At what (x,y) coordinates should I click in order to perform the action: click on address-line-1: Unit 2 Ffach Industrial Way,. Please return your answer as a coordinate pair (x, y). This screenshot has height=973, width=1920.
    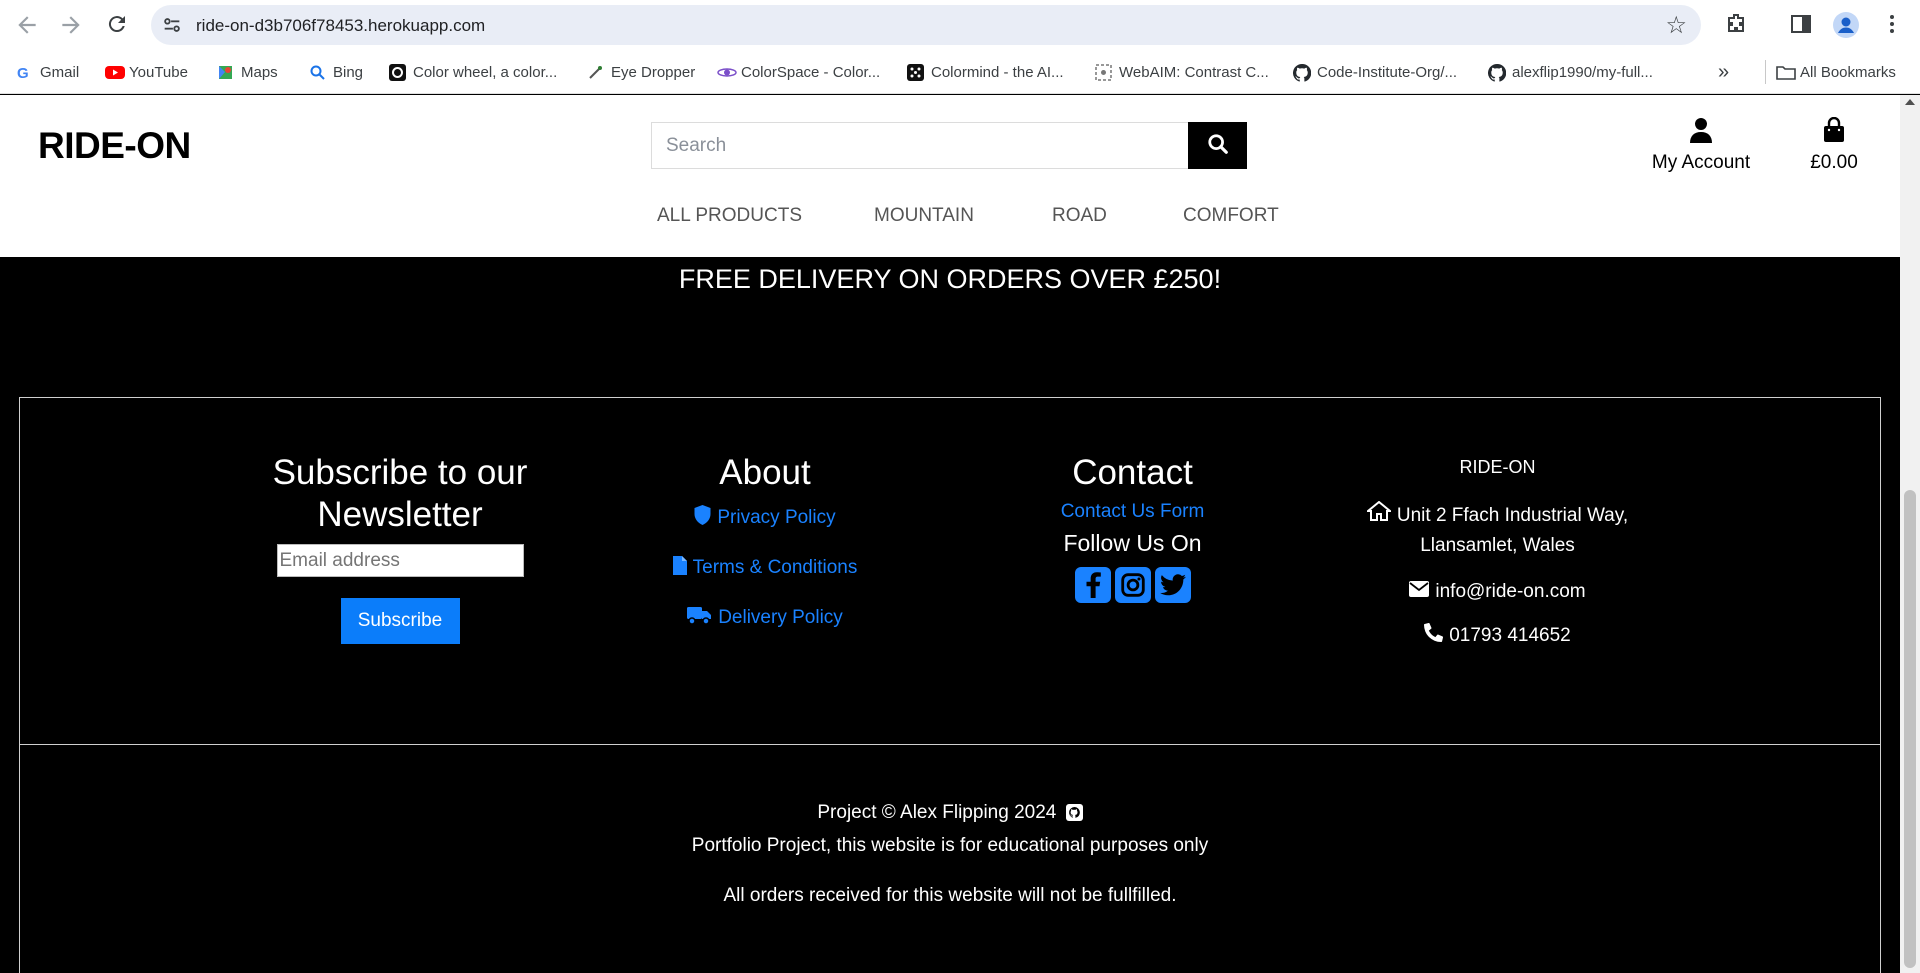
    Looking at the image, I should click on (1497, 515).